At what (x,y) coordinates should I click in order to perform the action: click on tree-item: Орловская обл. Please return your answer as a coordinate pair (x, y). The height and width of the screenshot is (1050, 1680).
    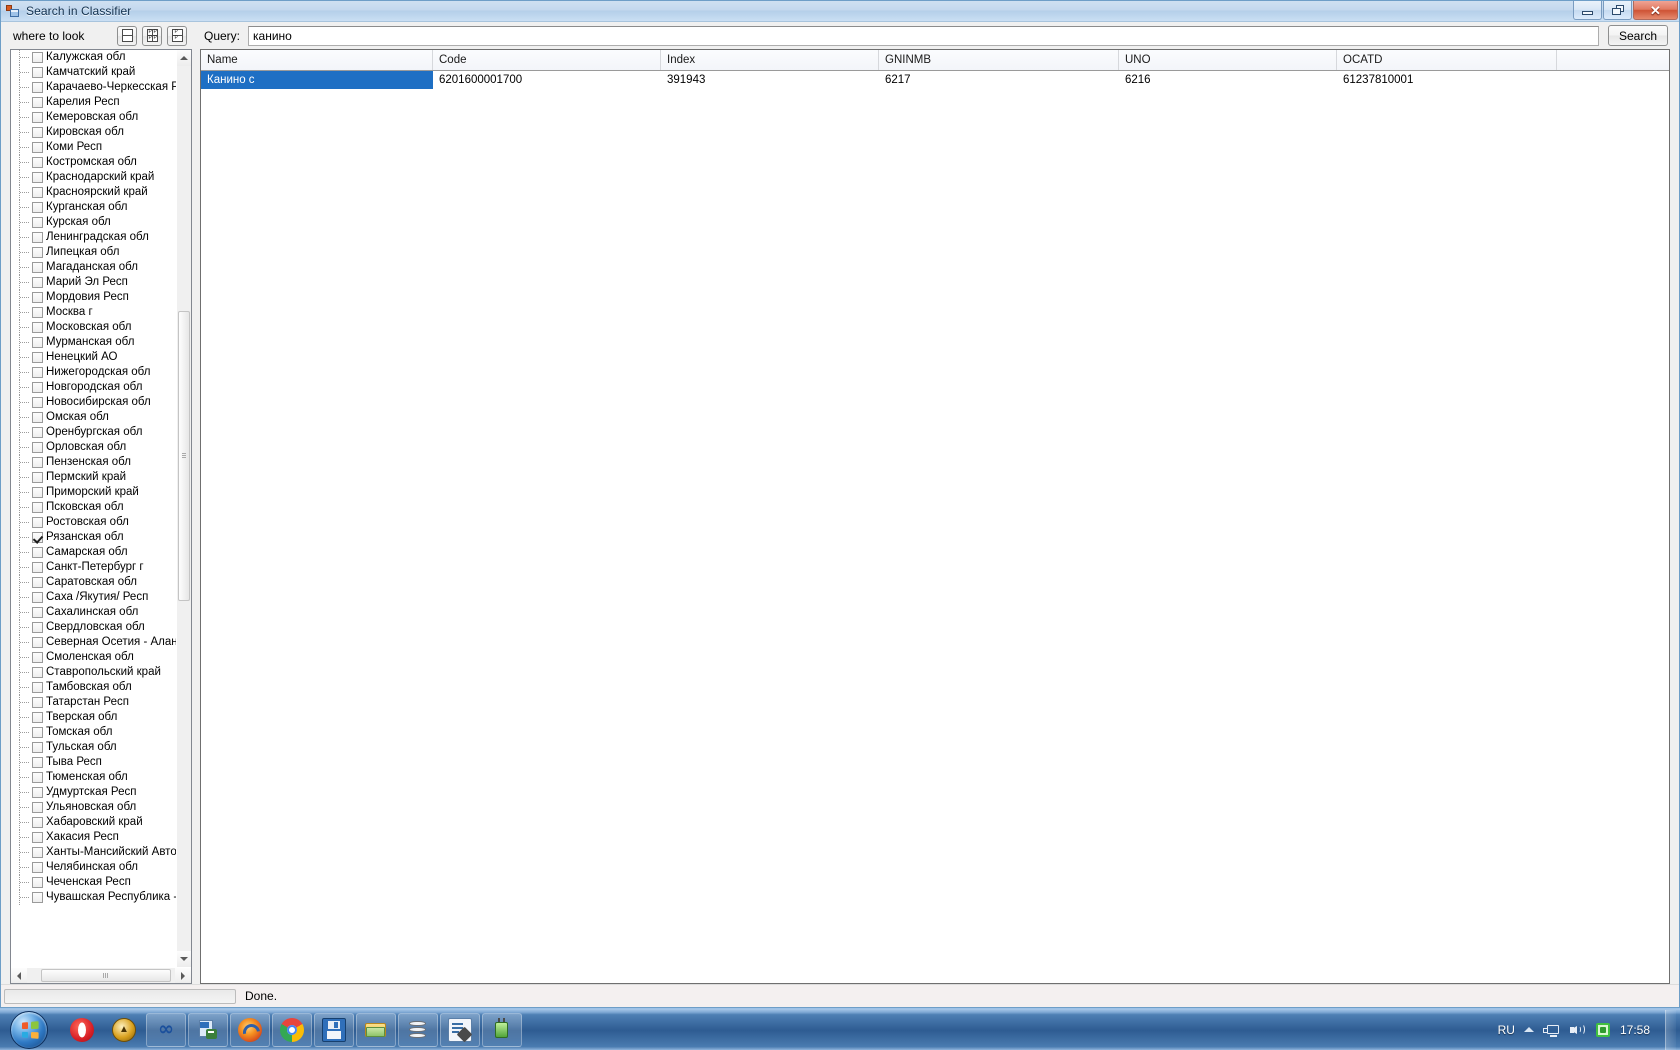
    Looking at the image, I should click on (95, 447).